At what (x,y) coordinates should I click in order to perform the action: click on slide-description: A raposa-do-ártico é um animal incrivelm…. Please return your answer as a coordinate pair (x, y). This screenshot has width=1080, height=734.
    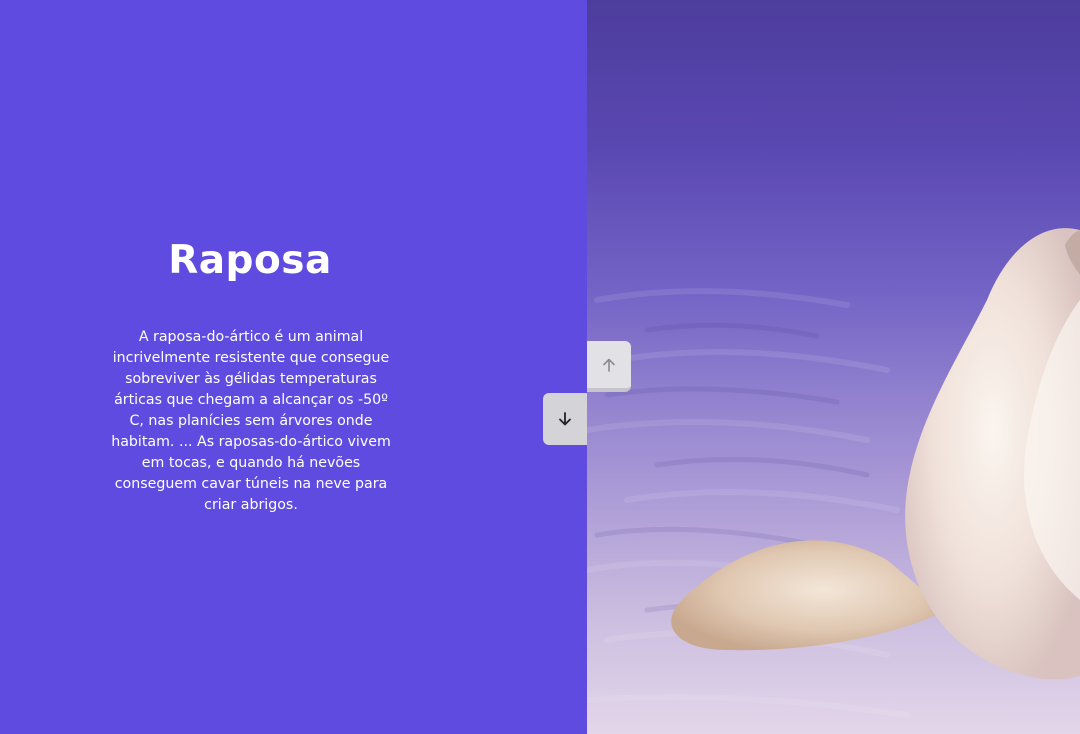
    Looking at the image, I should click on (251, 421).